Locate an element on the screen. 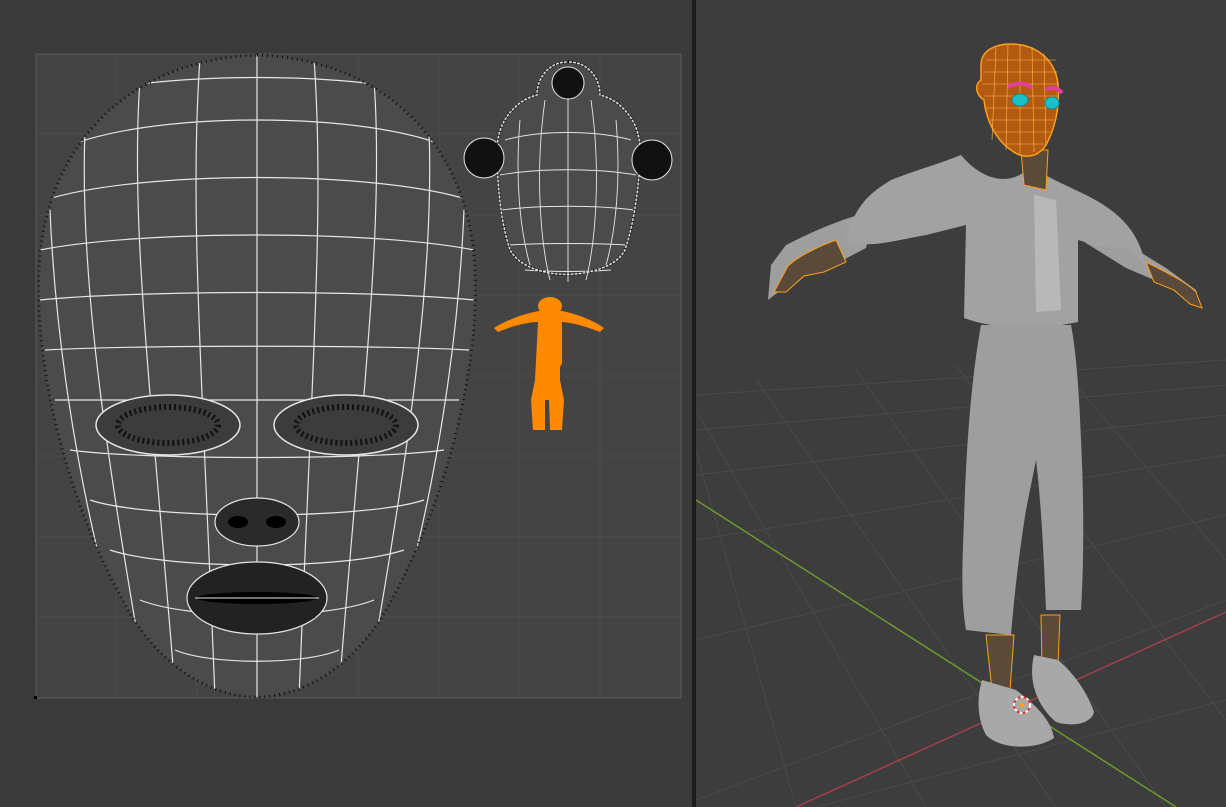  eye-region-right is located at coordinates (346, 425).